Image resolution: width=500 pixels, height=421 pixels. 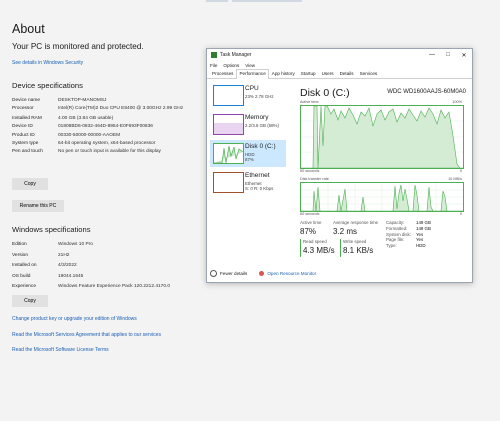 What do you see at coordinates (314, 179) in the screenshot?
I see `transfer-rate-graph-label: Disk transfer rate` at bounding box center [314, 179].